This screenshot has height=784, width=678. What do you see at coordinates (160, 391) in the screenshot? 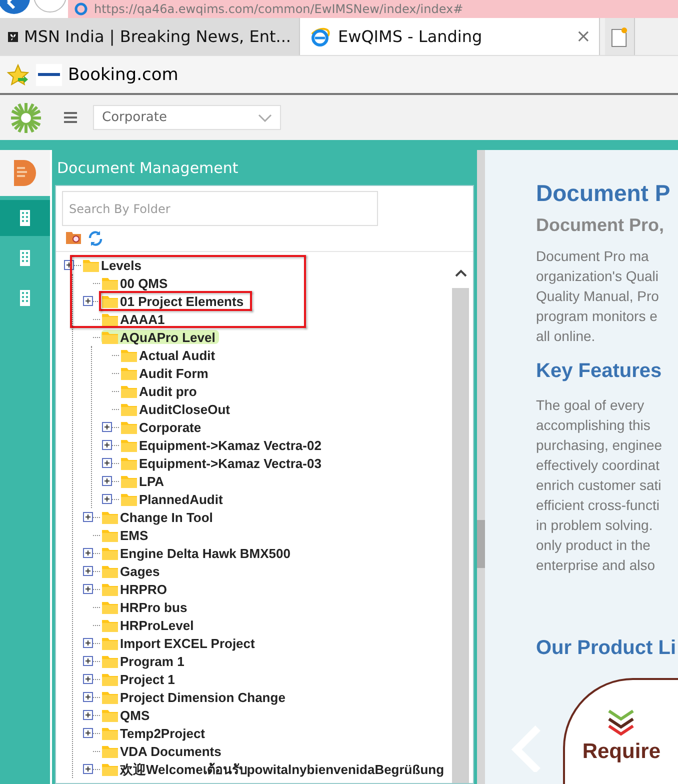
I see `folder-item: Audit pro` at bounding box center [160, 391].